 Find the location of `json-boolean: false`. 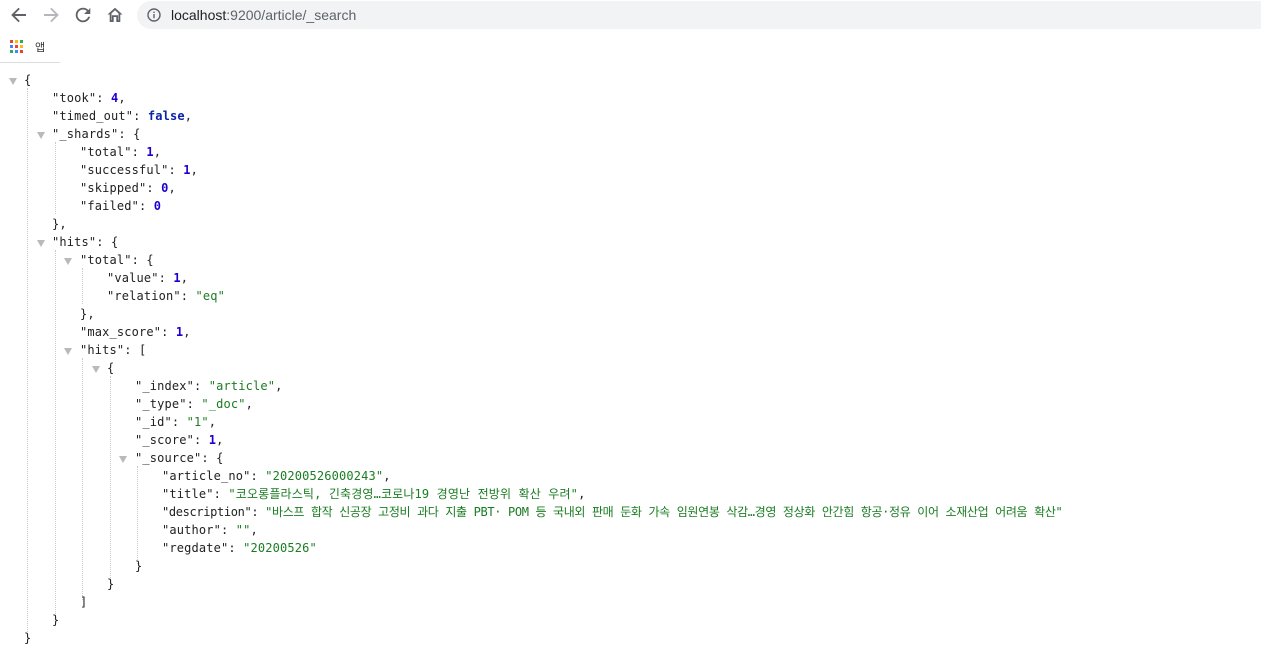

json-boolean: false is located at coordinates (166, 116).